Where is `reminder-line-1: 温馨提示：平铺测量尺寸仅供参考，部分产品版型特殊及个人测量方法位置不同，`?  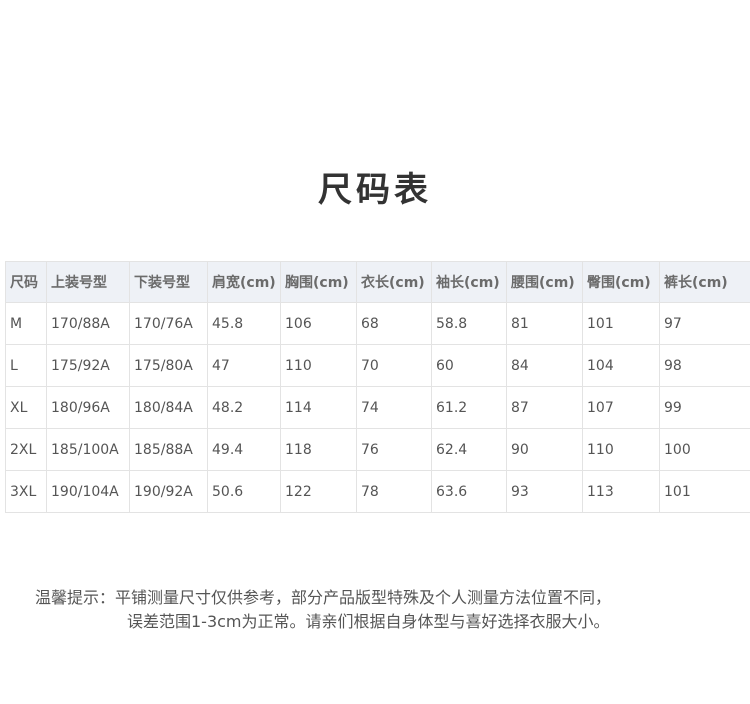
reminder-line-1: 温馨提示：平铺测量尺寸仅供参考，部分产品版型特殊及个人测量方法位置不同， is located at coordinates (323, 597).